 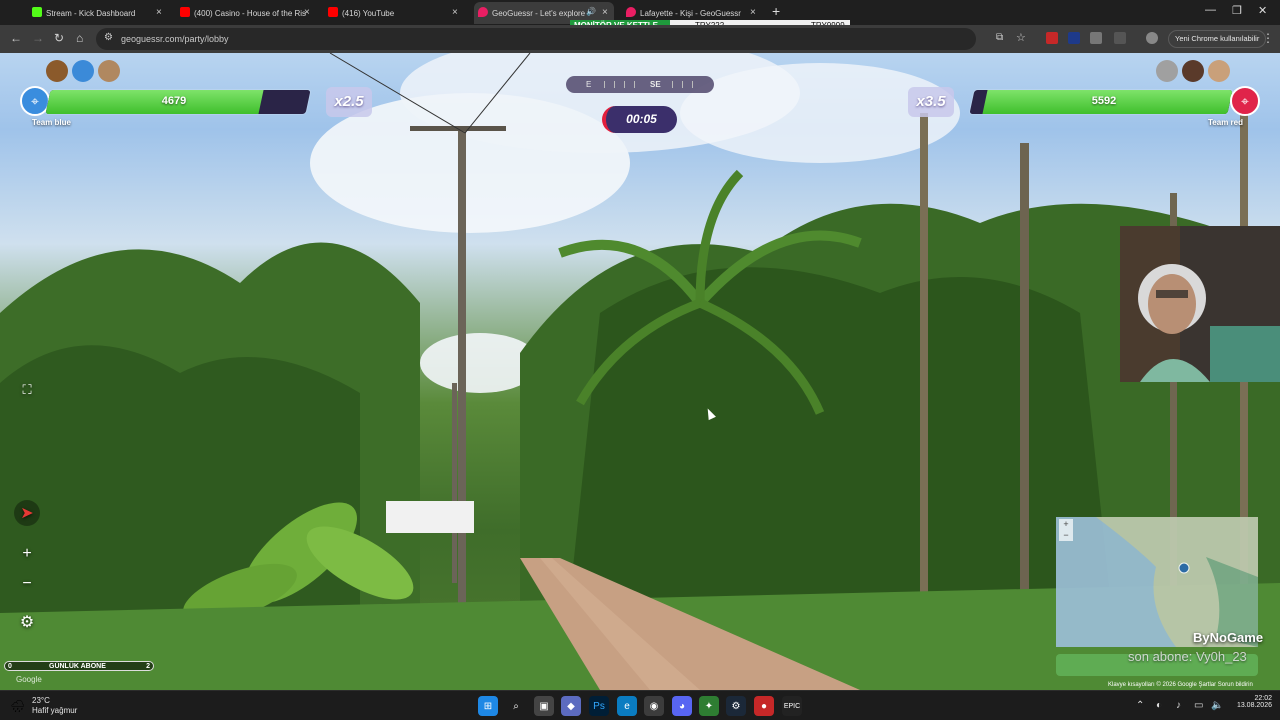 I want to click on task-view-icon: ▣, so click(x=544, y=706).